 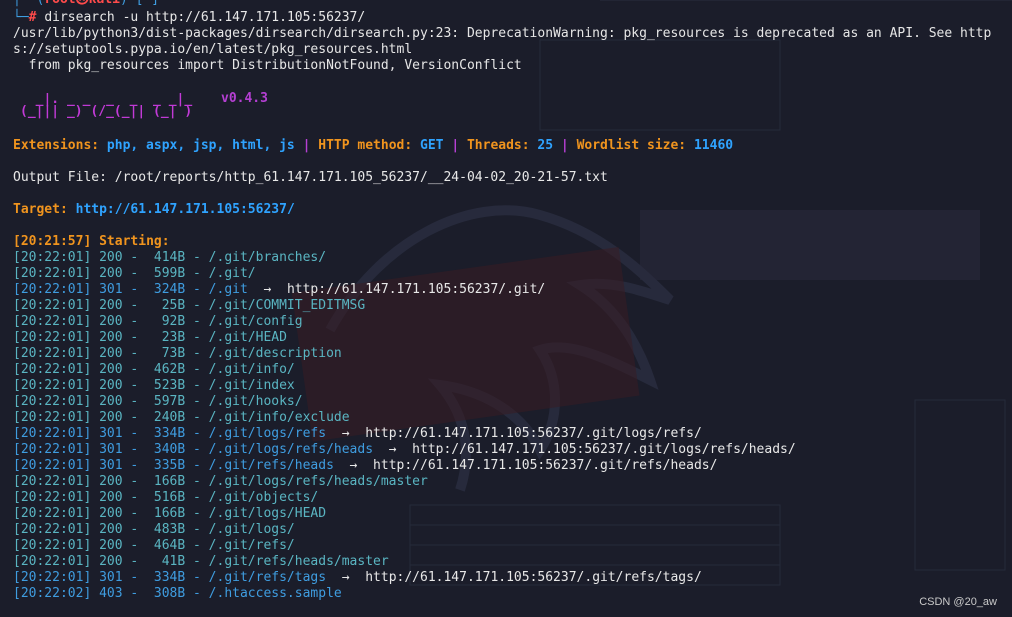 I want to click on result-row: [20:22:01] 200 - 483B - /.git/logs/, so click(x=154, y=530).